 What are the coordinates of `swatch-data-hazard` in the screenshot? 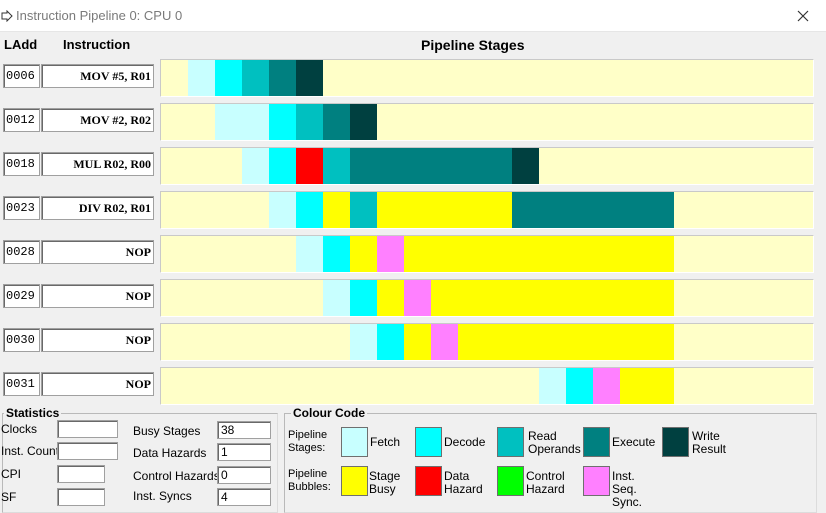 It's located at (428, 481).